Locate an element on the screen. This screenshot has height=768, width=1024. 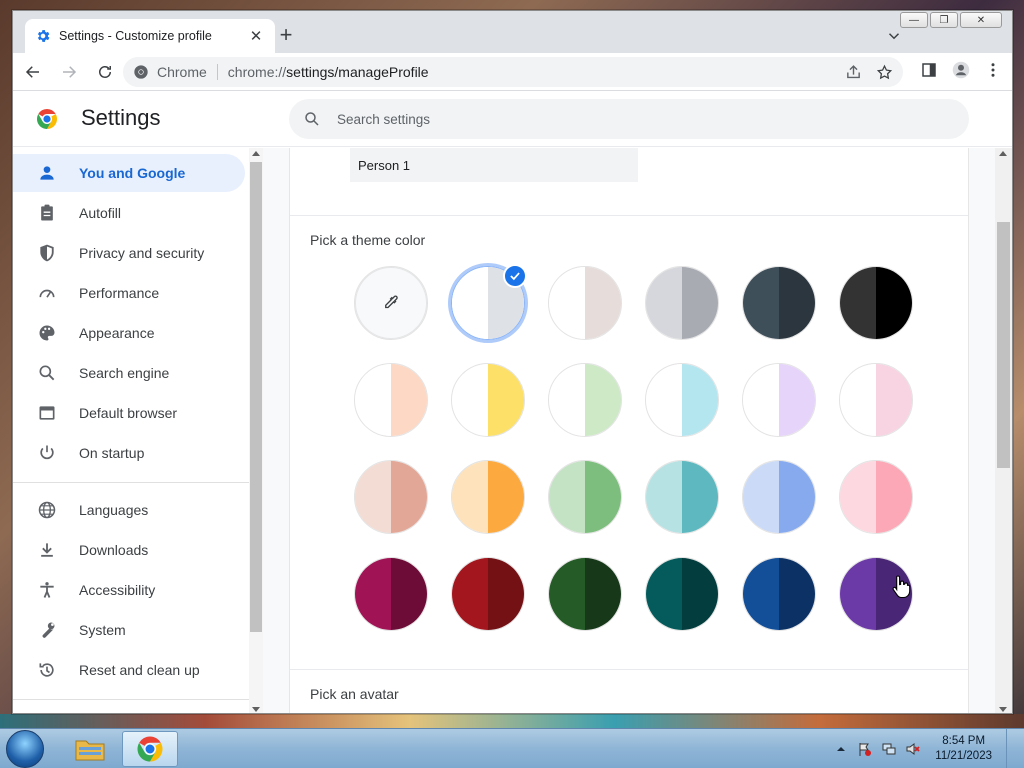
sidebar-item-label: On startup is located at coordinates (112, 453).